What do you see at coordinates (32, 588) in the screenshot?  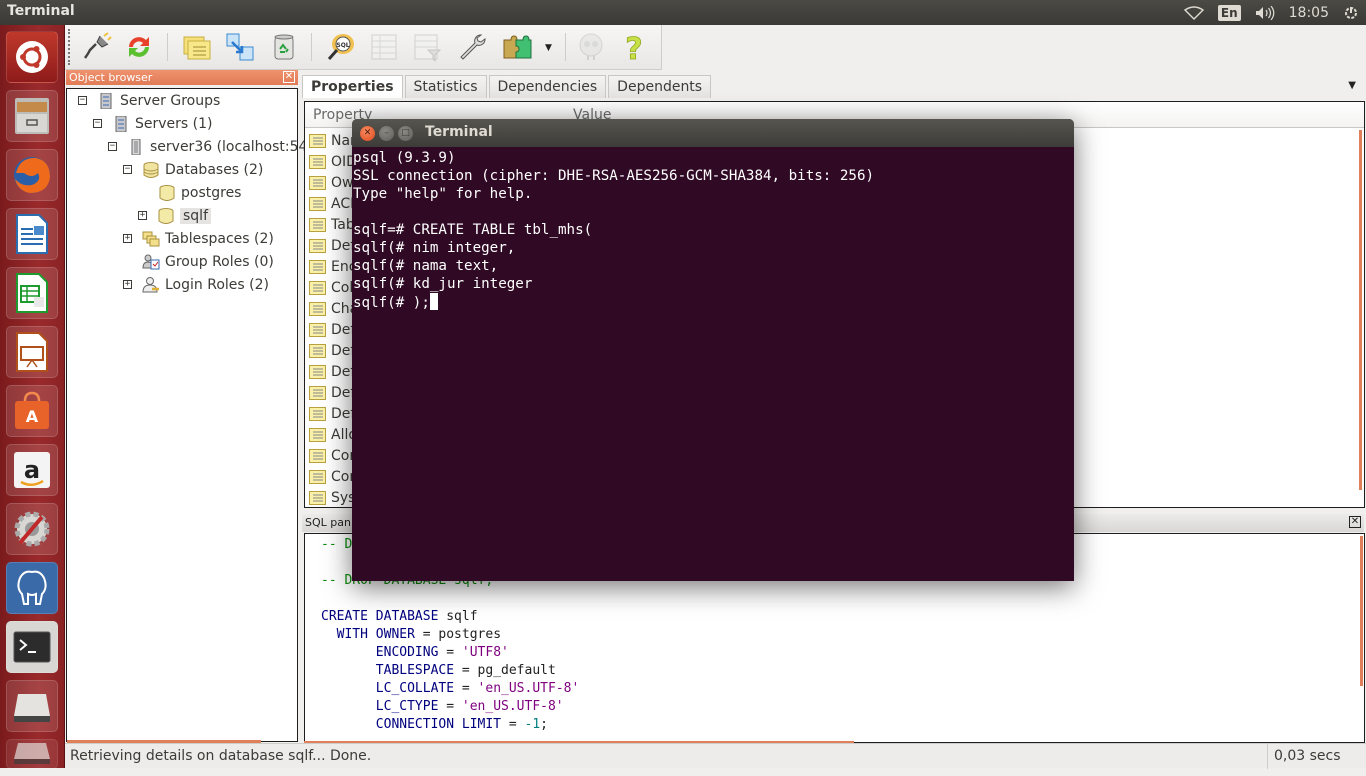 I see `launcher-pgadmin` at bounding box center [32, 588].